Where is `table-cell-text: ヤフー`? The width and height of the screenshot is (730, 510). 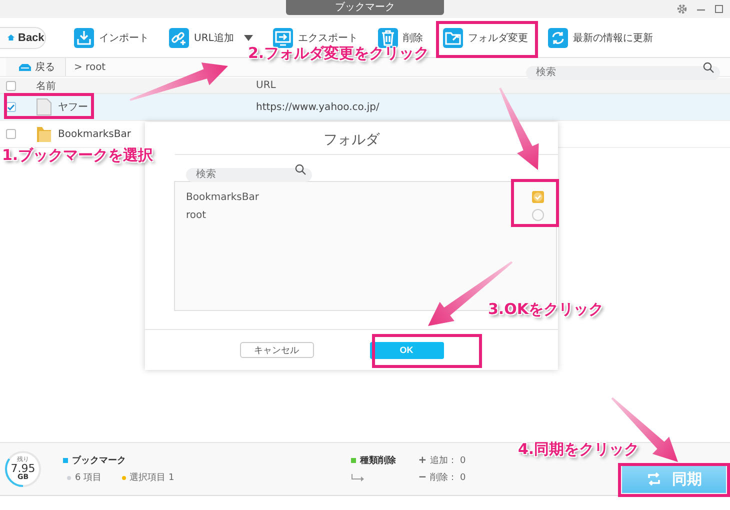 table-cell-text: ヤフー is located at coordinates (73, 107).